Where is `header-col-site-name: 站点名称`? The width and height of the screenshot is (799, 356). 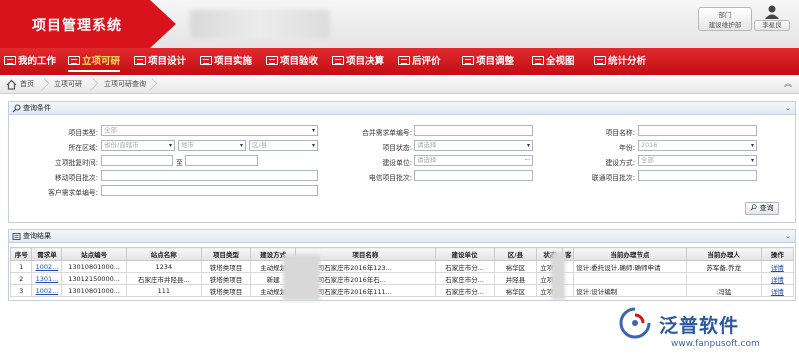
header-col-site-name: 站点名称 is located at coordinates (163, 254).